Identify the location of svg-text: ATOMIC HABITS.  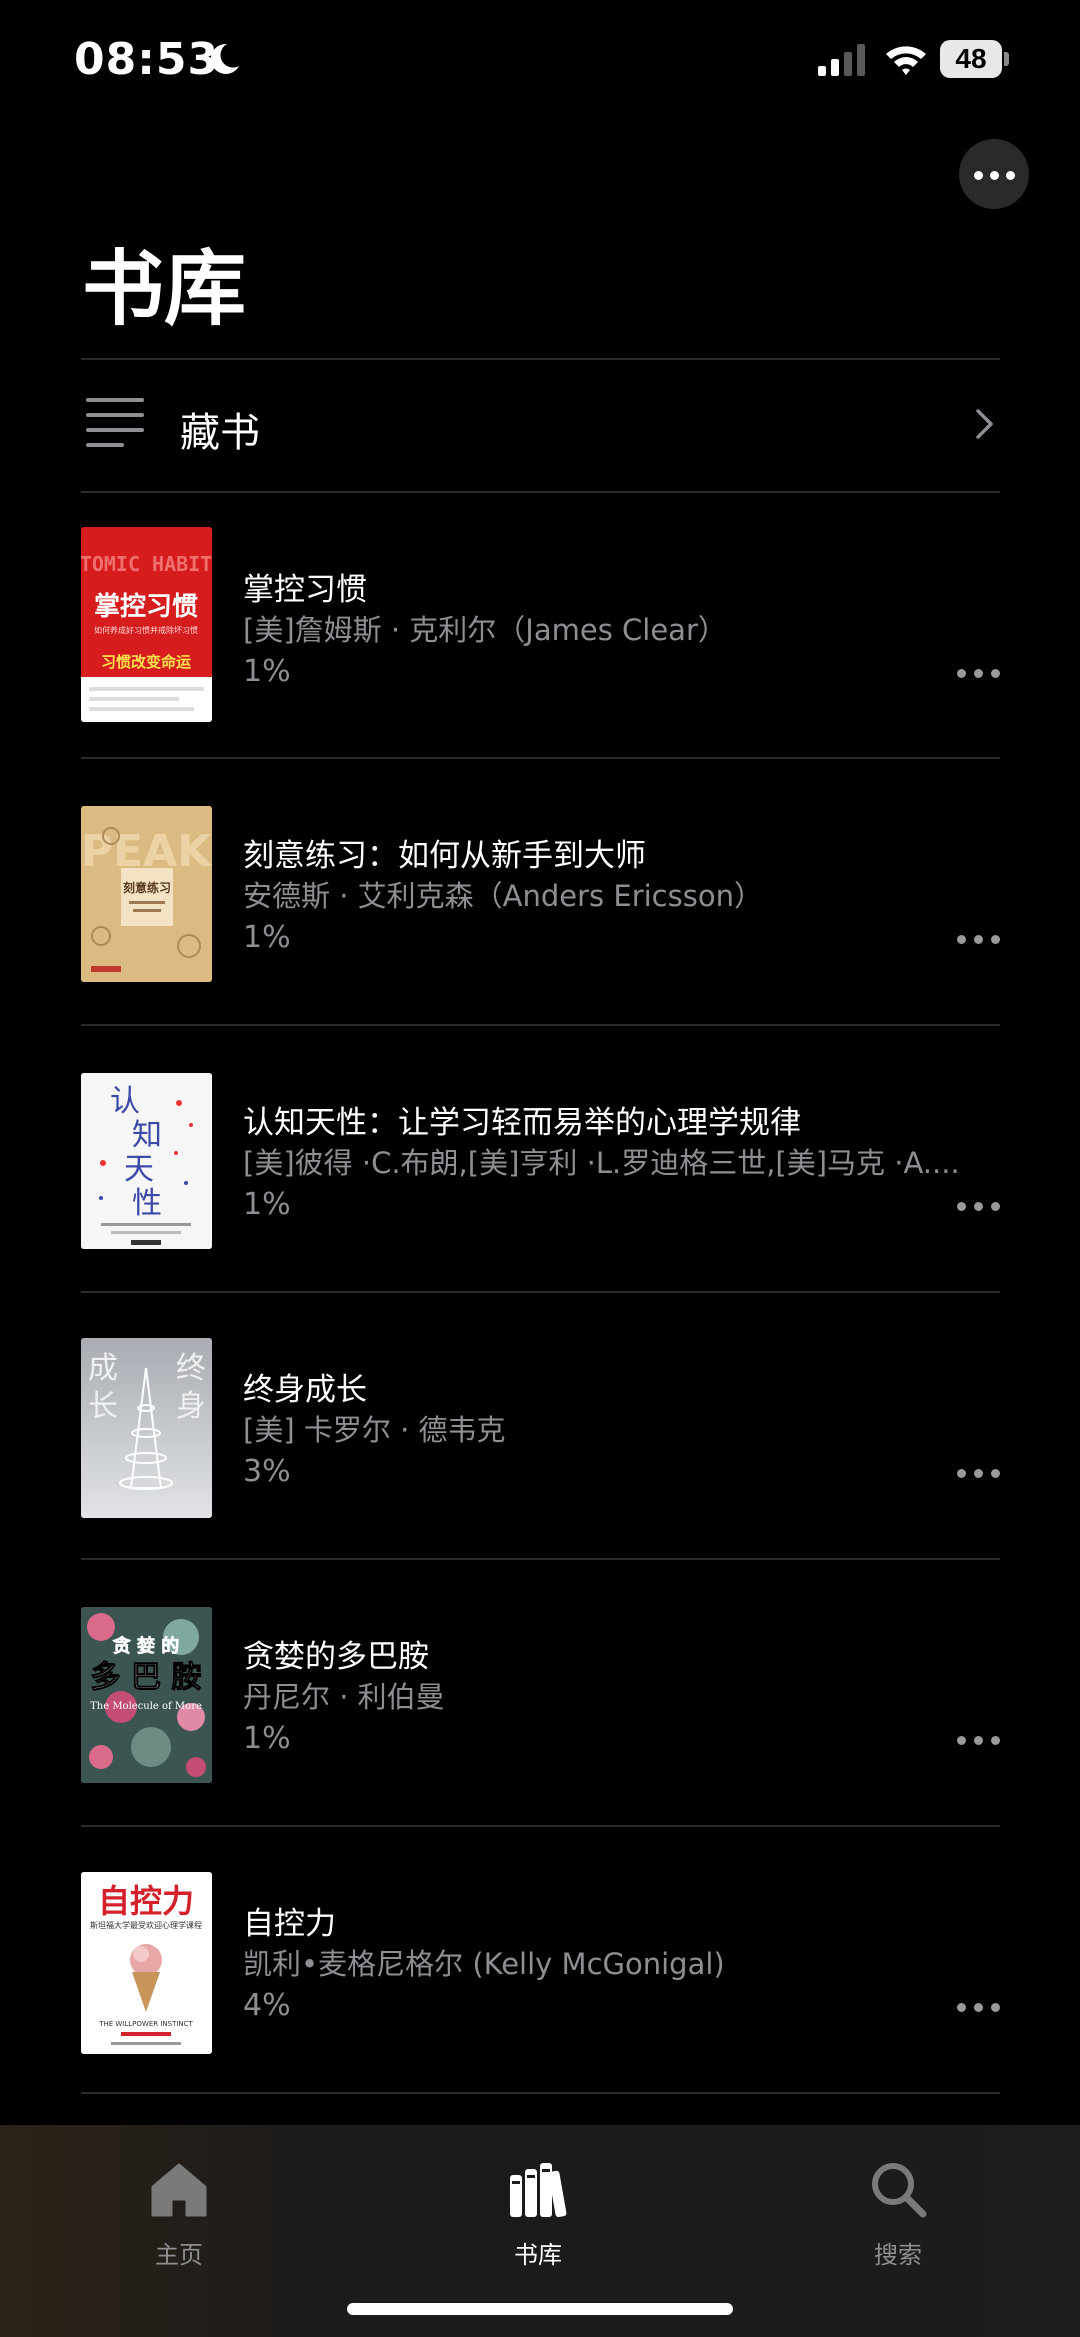
(146, 564).